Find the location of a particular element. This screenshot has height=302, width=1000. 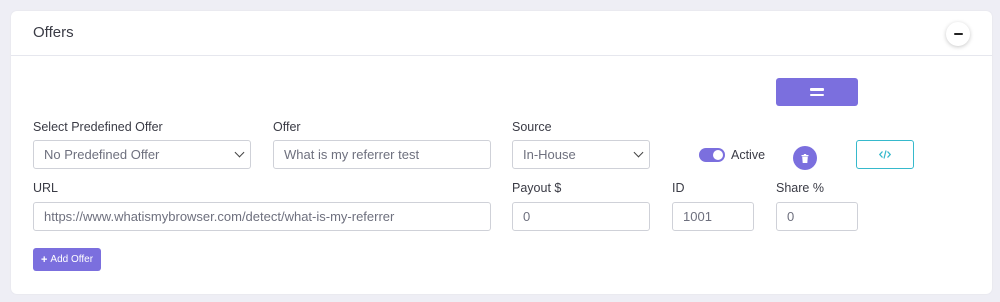

active-label: Active is located at coordinates (748, 155).